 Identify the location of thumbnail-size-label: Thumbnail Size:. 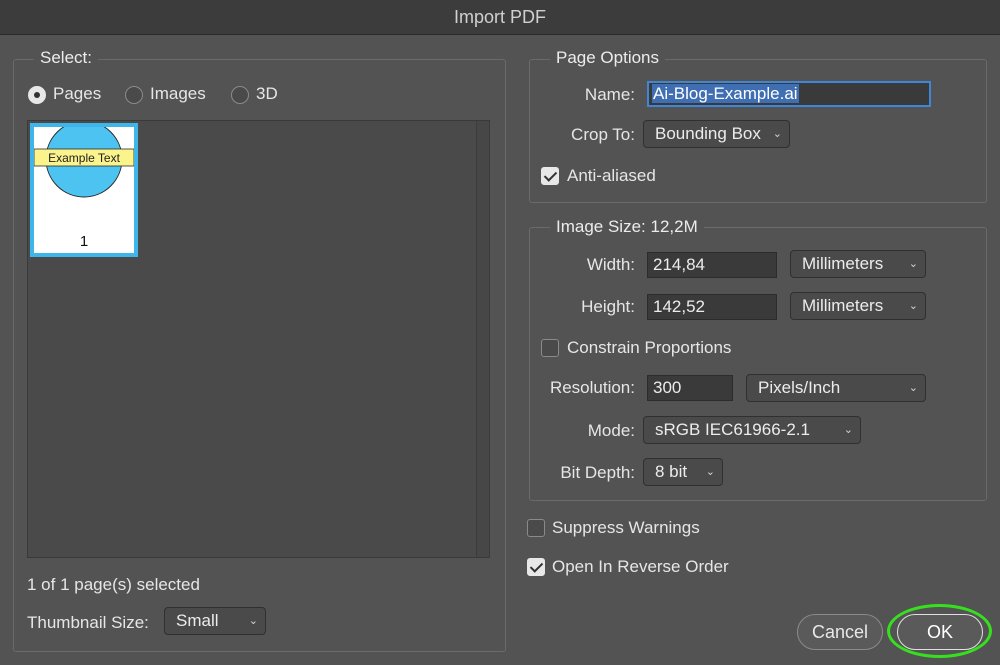
(88, 622).